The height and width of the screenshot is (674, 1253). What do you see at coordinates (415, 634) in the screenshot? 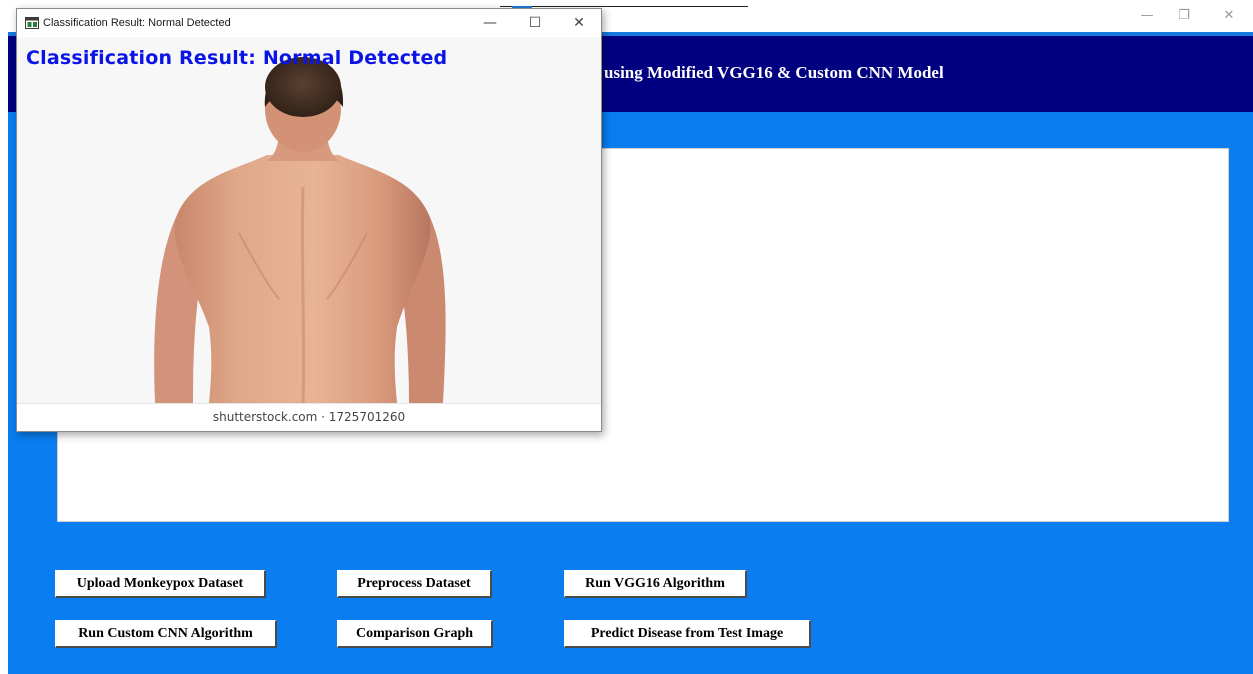
I see `comparison-graph-button: Comparison Graph` at bounding box center [415, 634].